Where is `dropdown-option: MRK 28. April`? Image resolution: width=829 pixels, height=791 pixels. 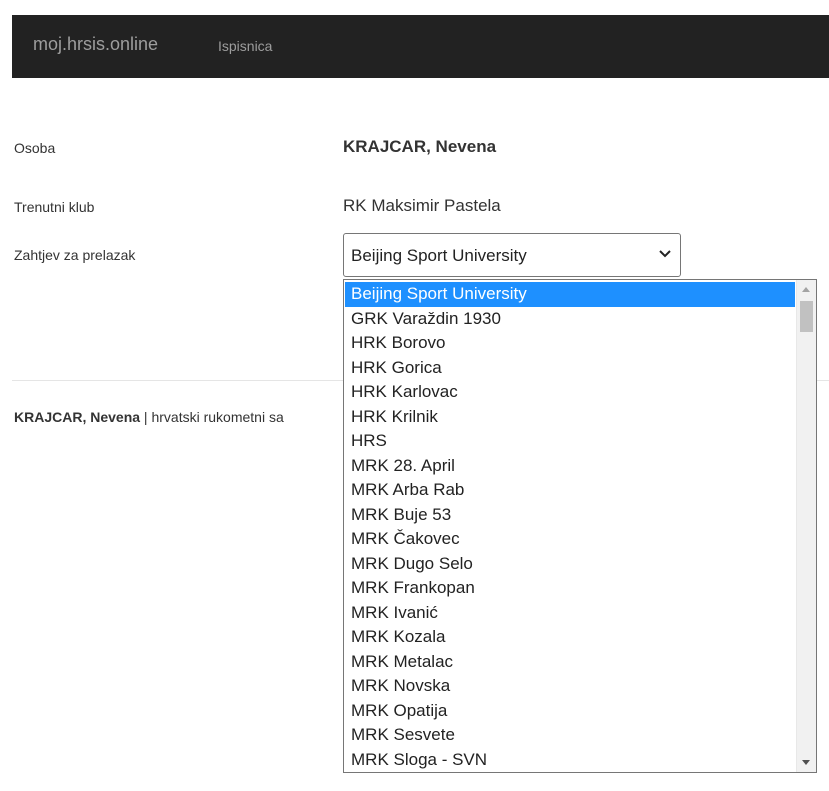 dropdown-option: MRK 28. April is located at coordinates (570, 466).